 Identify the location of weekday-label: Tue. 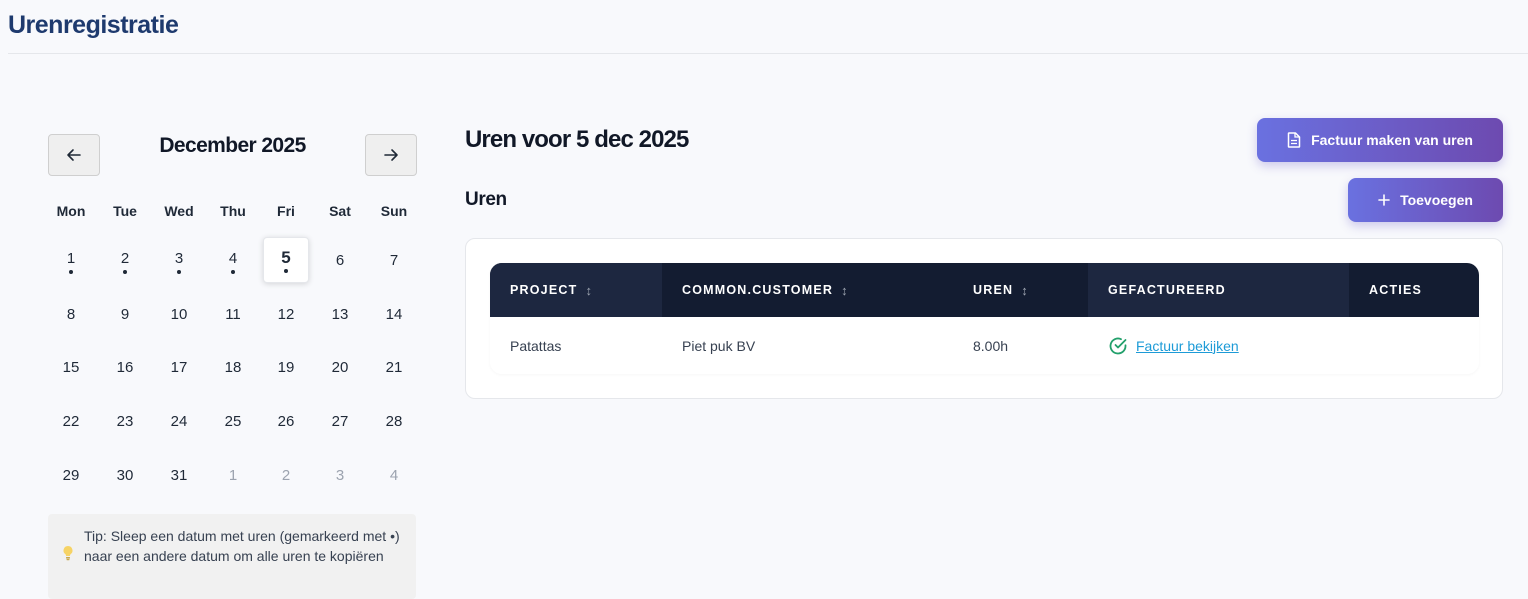
(125, 211).